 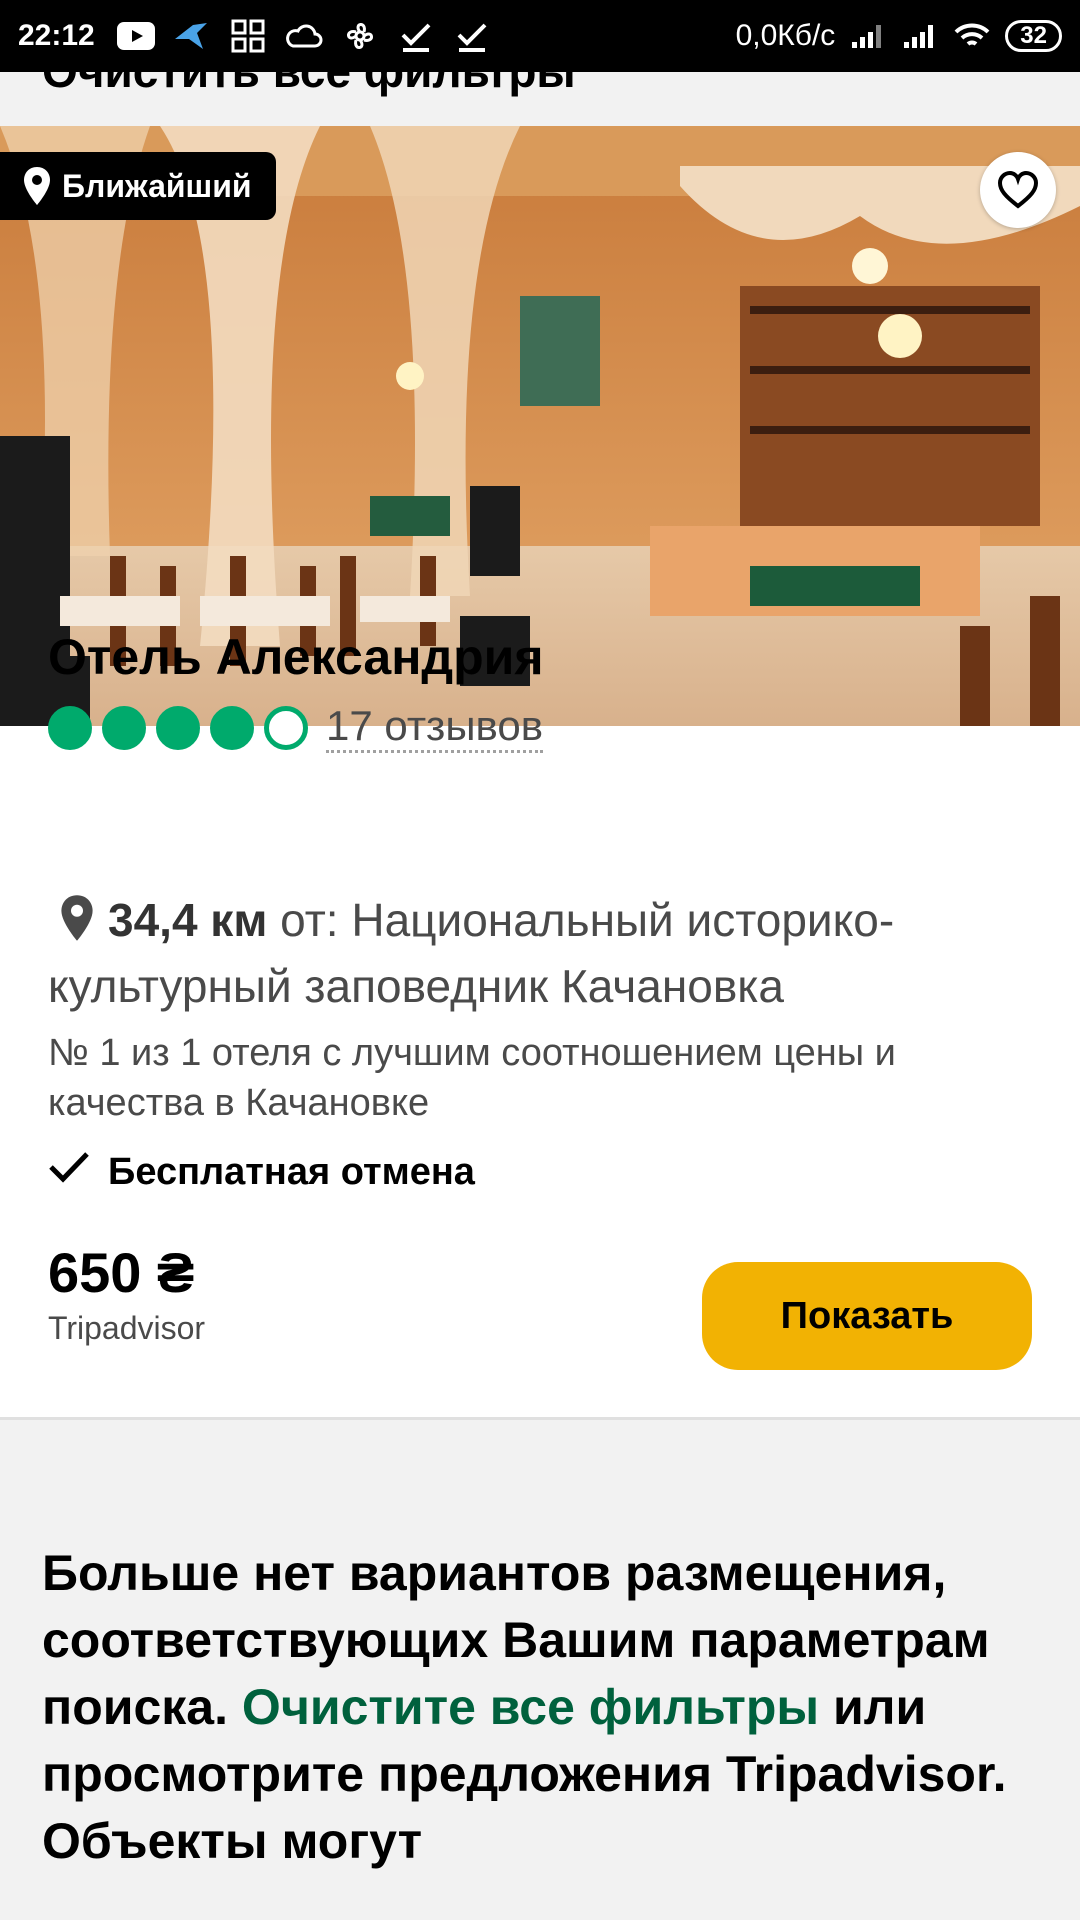 I want to click on status-time: 22:12, so click(x=56, y=35).